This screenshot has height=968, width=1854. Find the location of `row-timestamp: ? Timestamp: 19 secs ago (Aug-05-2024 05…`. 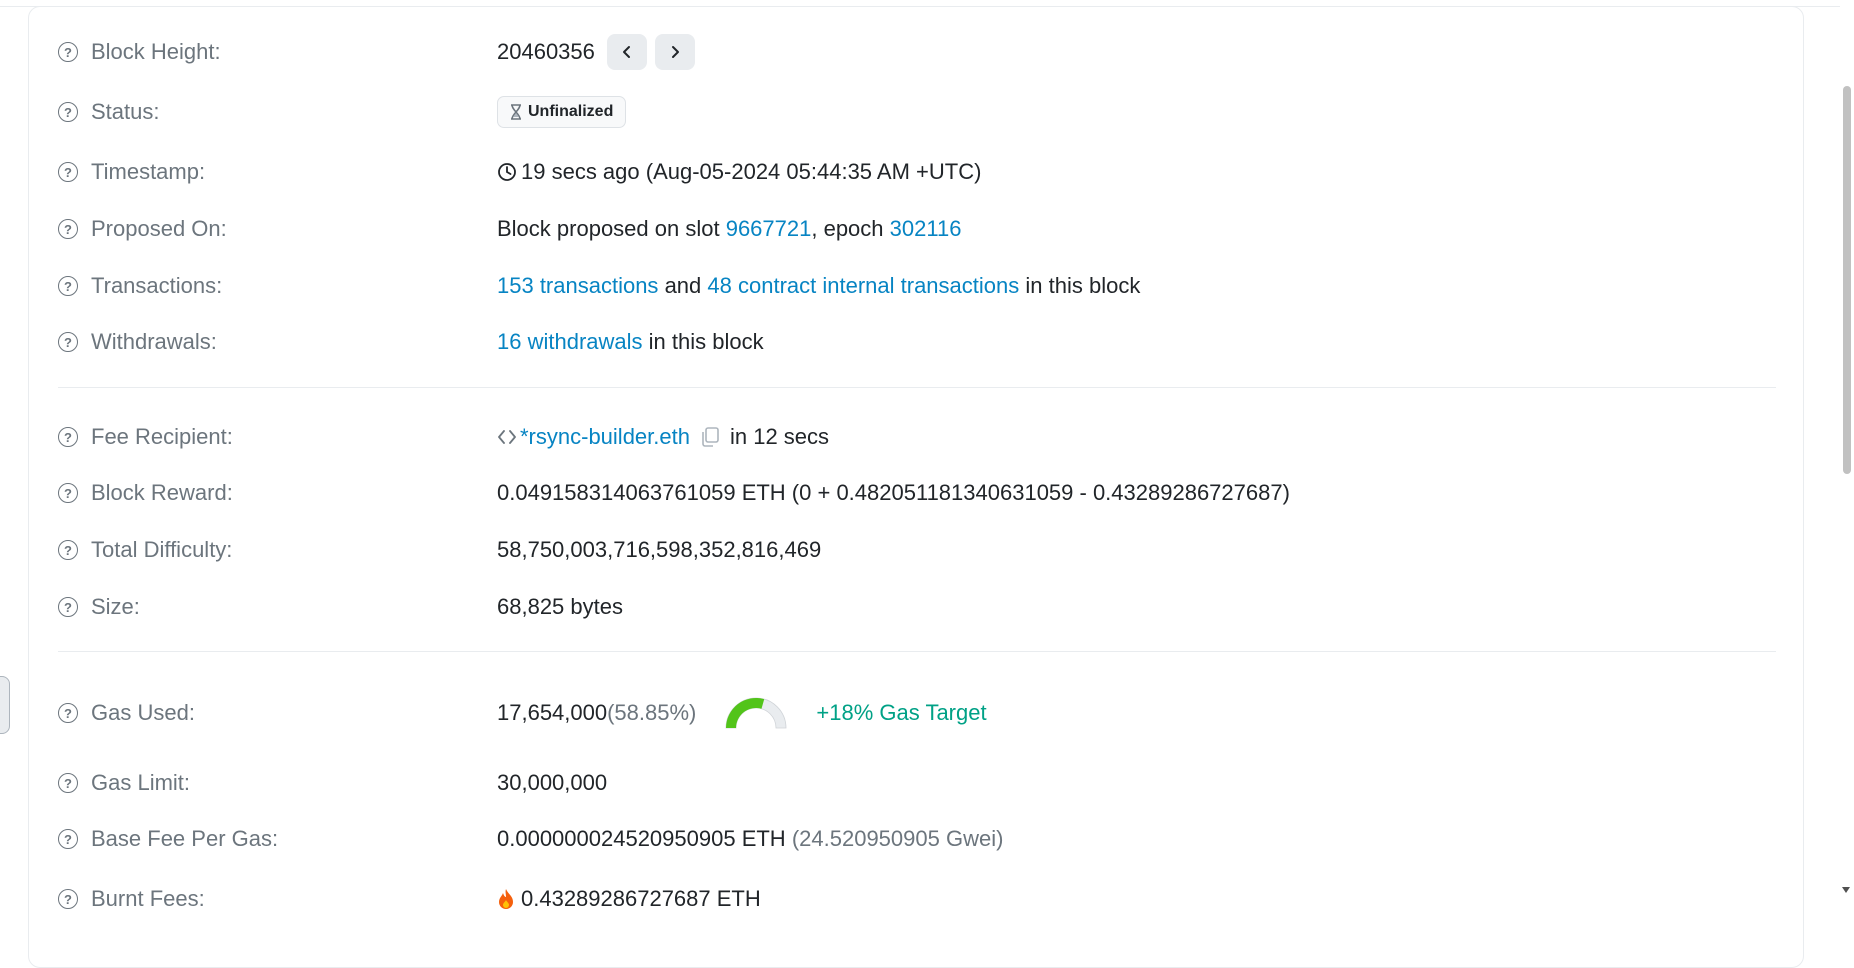

row-timestamp: ? Timestamp: 19 secs ago (Aug-05-2024 05… is located at coordinates (916, 172).